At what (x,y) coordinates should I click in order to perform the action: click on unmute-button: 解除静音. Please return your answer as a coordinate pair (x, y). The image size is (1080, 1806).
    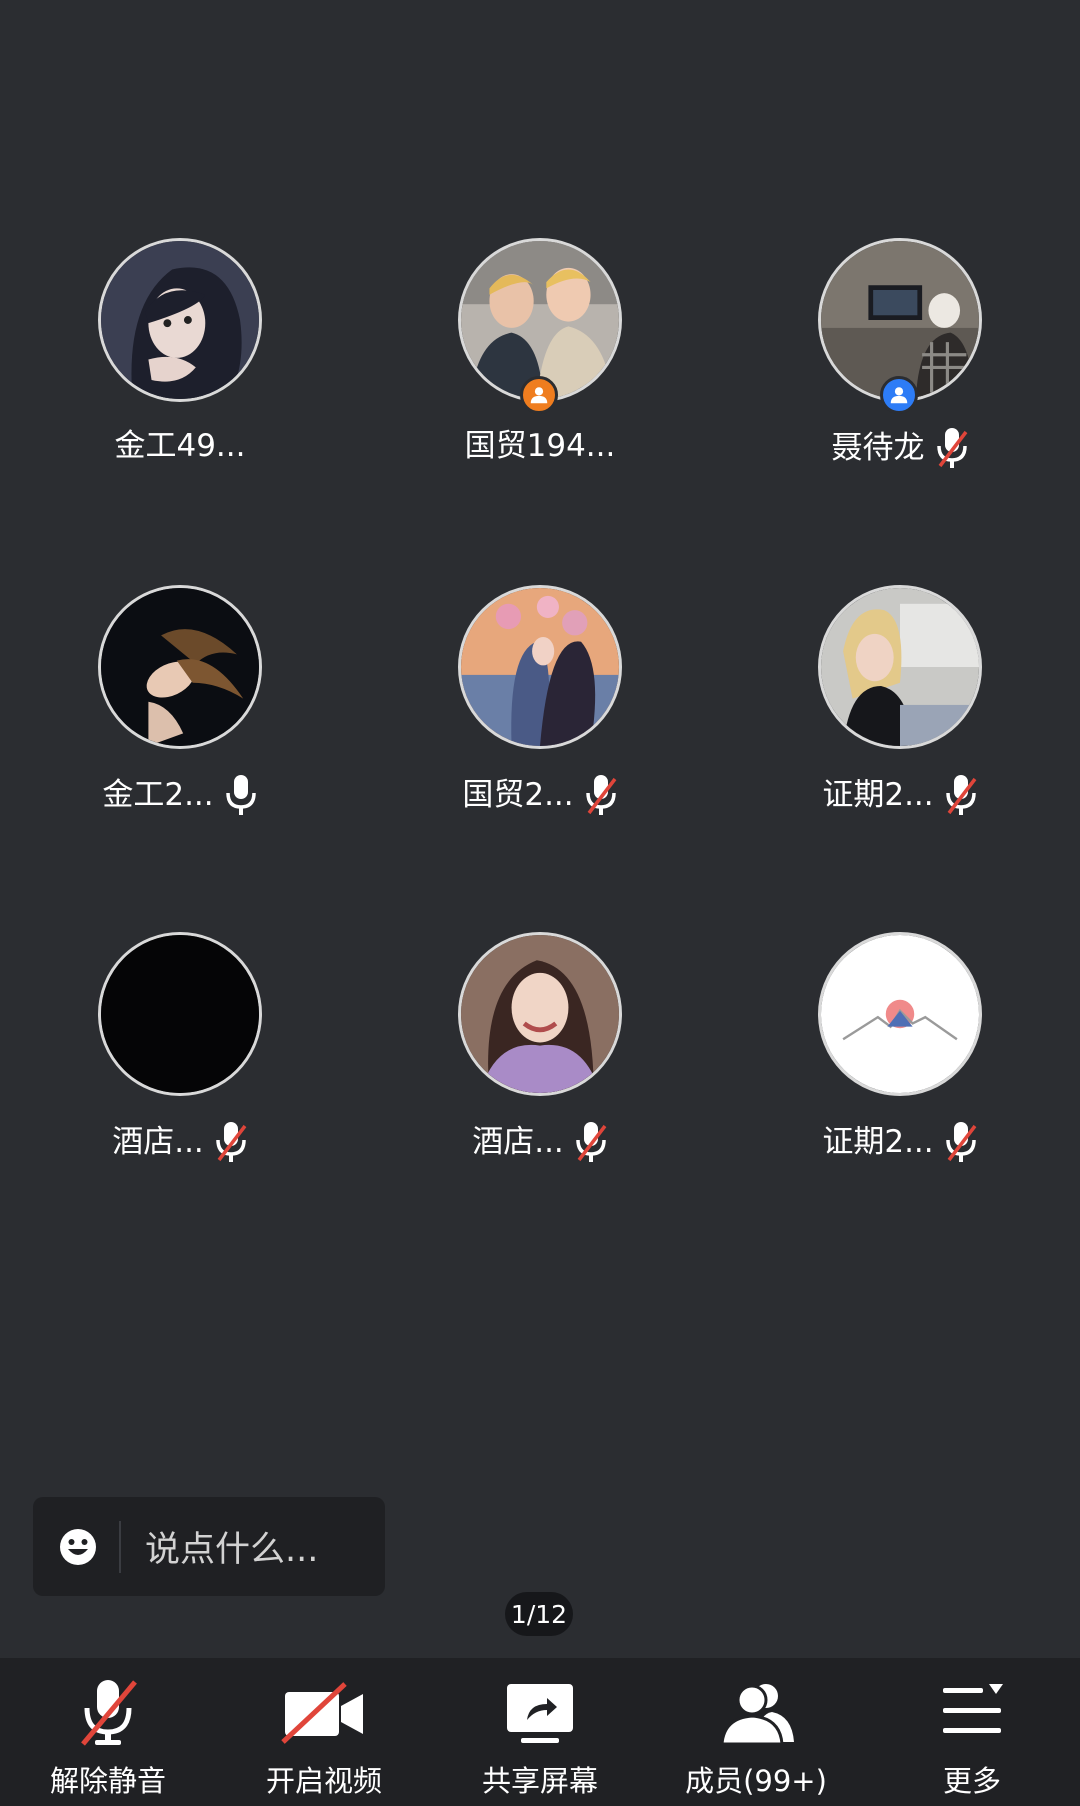
    Looking at the image, I should click on (108, 1732).